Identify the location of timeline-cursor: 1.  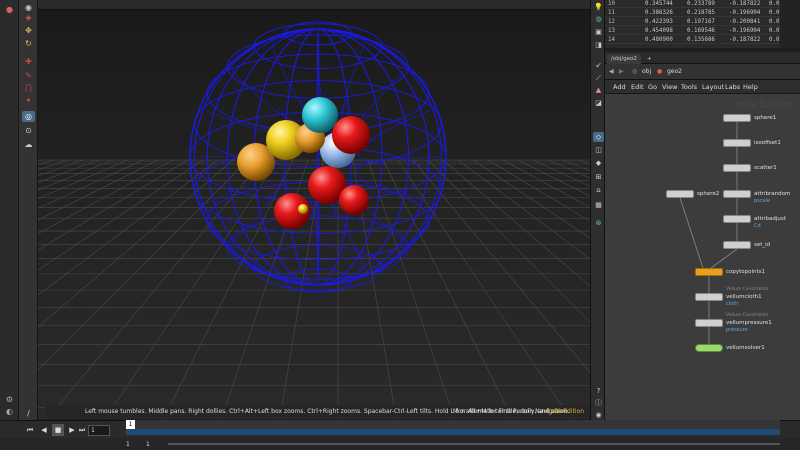
(130, 424).